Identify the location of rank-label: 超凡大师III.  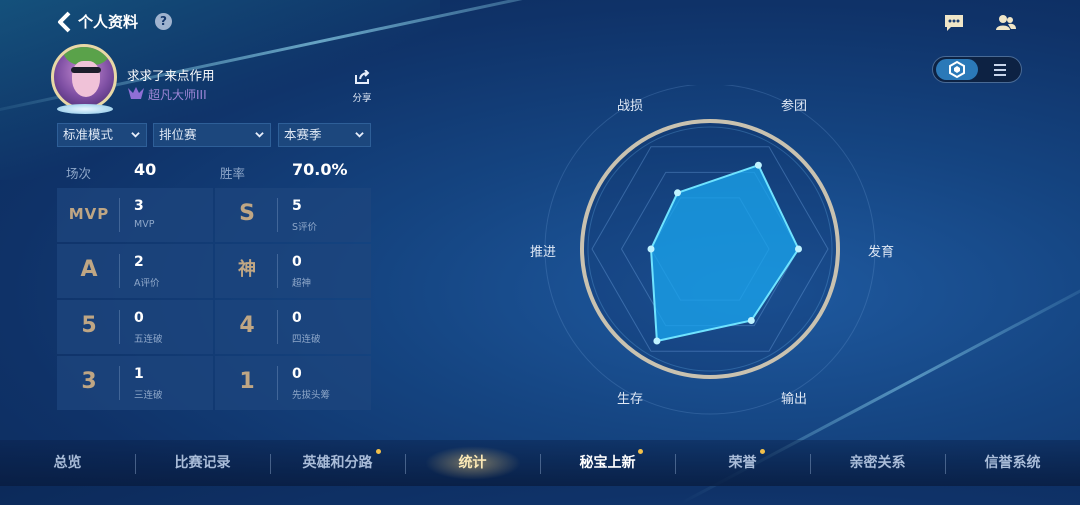
(177, 95).